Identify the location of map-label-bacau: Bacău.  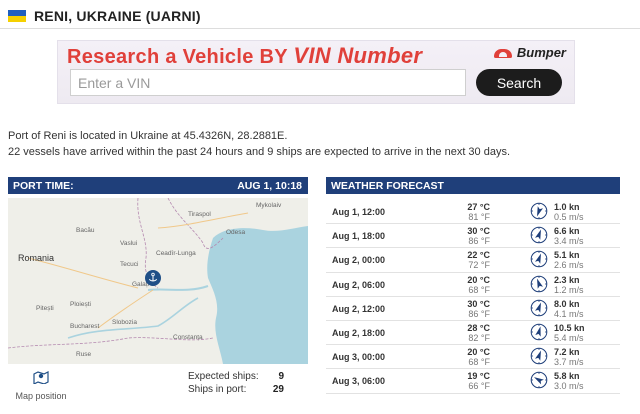
(85, 230).